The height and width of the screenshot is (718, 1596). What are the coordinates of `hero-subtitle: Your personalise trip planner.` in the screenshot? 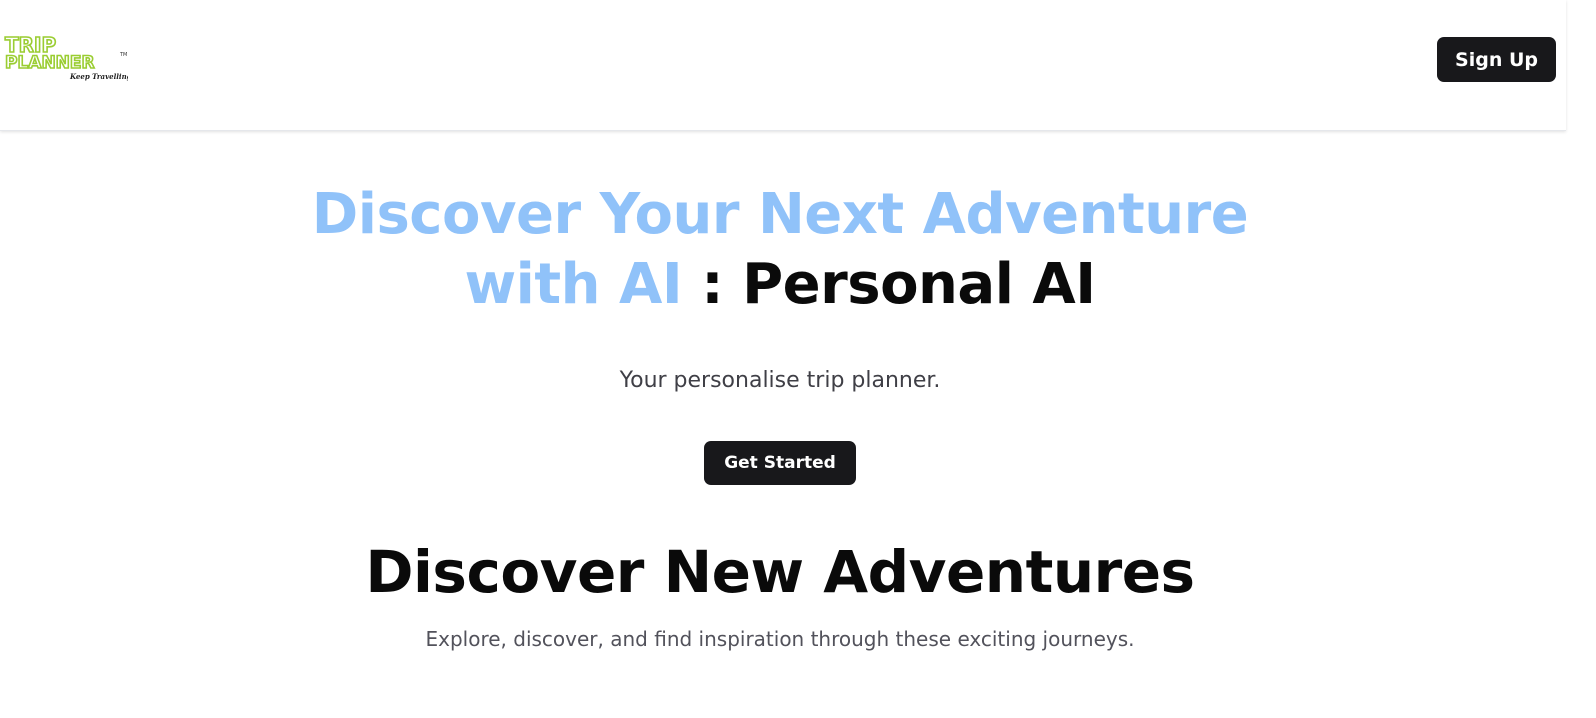 It's located at (780, 380).